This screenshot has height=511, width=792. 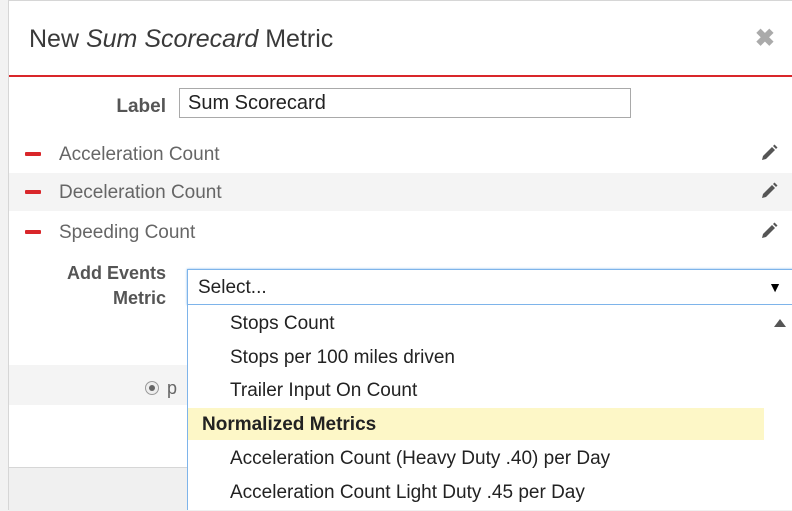 I want to click on chevron-down-icon: ▼, so click(x=775, y=287).